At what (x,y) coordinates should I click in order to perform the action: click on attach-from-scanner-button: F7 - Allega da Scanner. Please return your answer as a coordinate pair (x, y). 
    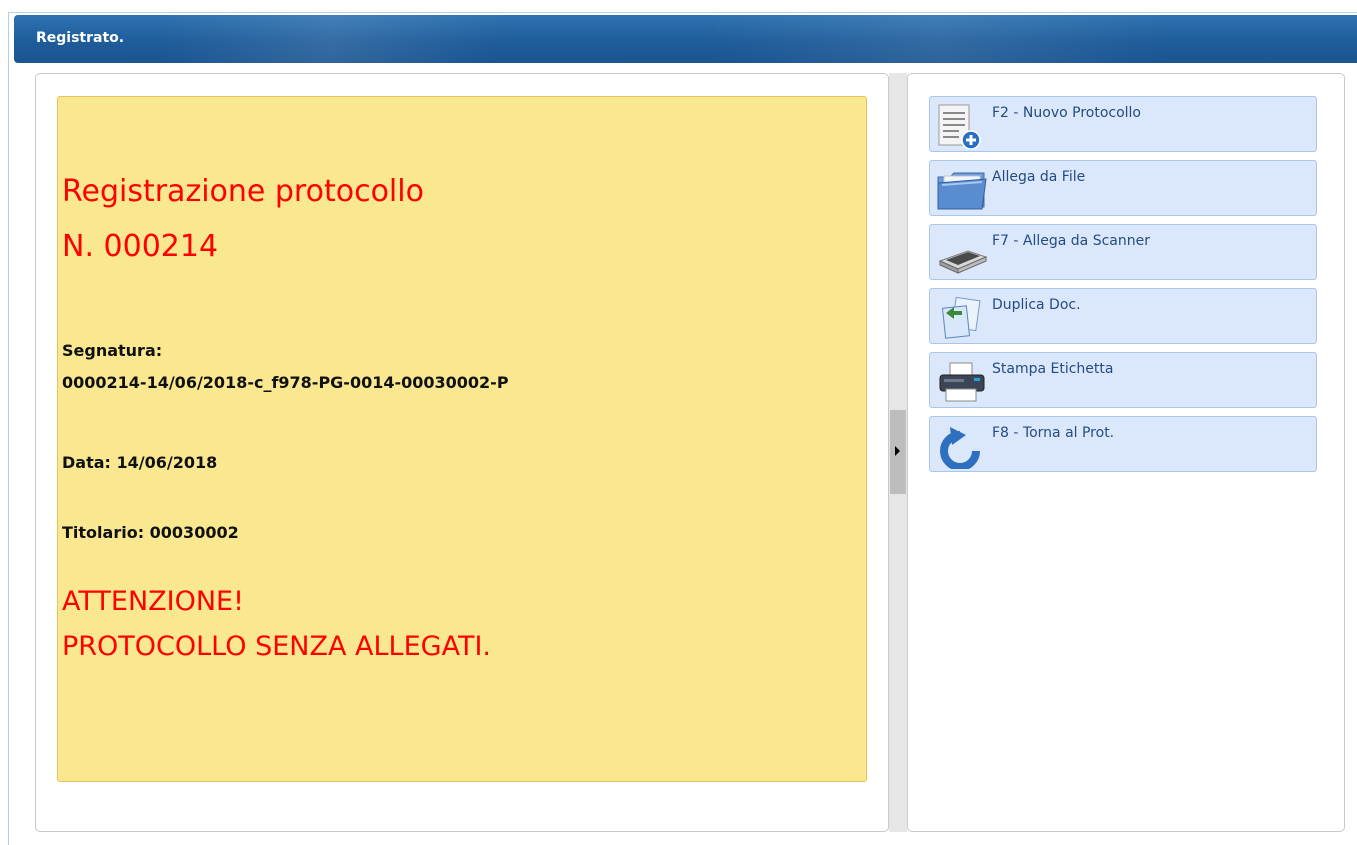
    Looking at the image, I should click on (1123, 252).